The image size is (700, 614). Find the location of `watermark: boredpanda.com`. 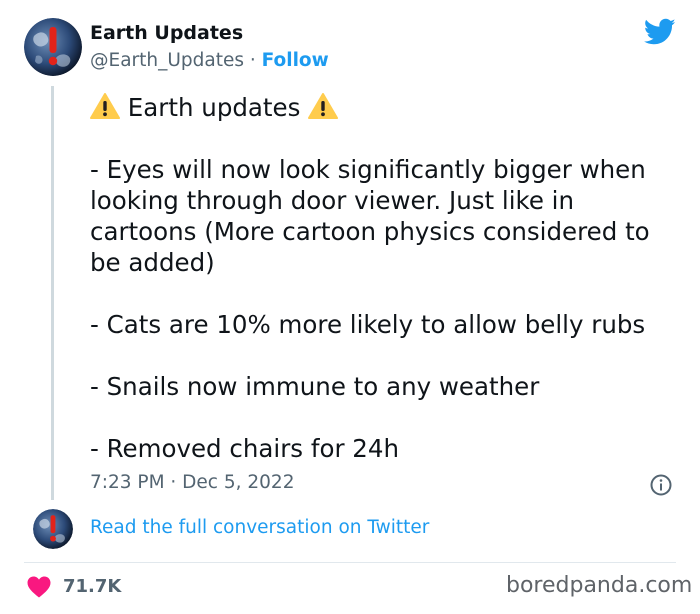

watermark: boredpanda.com is located at coordinates (599, 585).